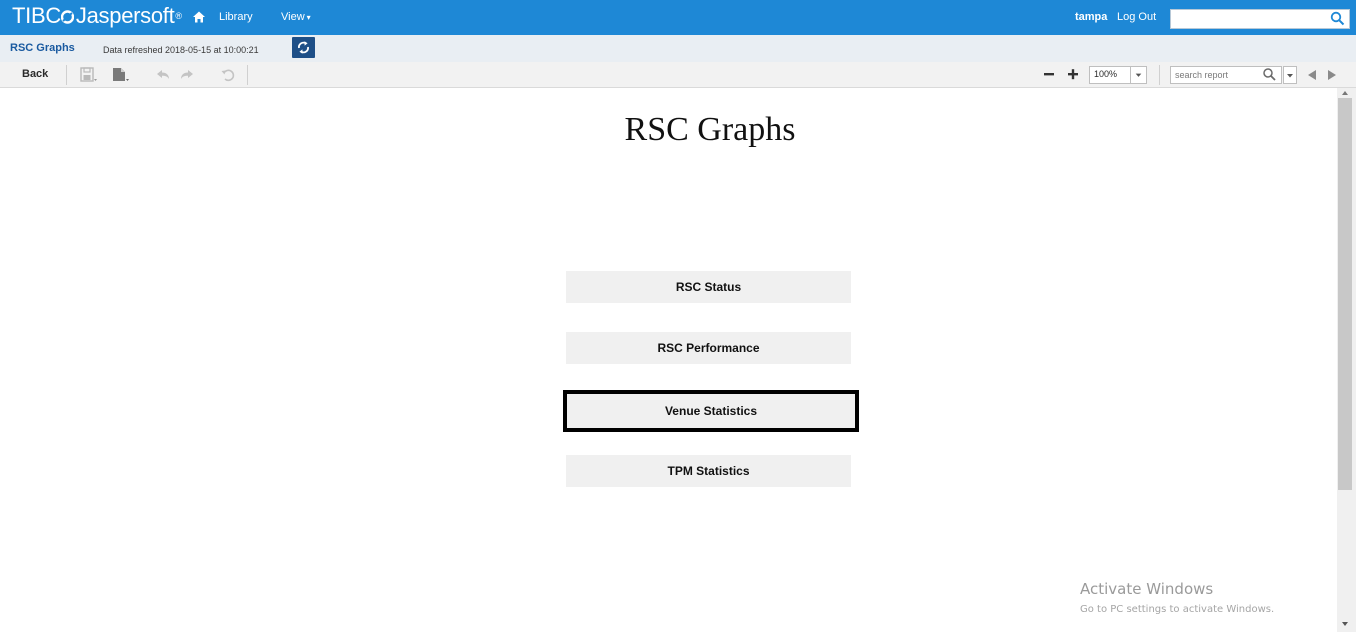  What do you see at coordinates (1312, 75) in the screenshot?
I see `previous-result-icon` at bounding box center [1312, 75].